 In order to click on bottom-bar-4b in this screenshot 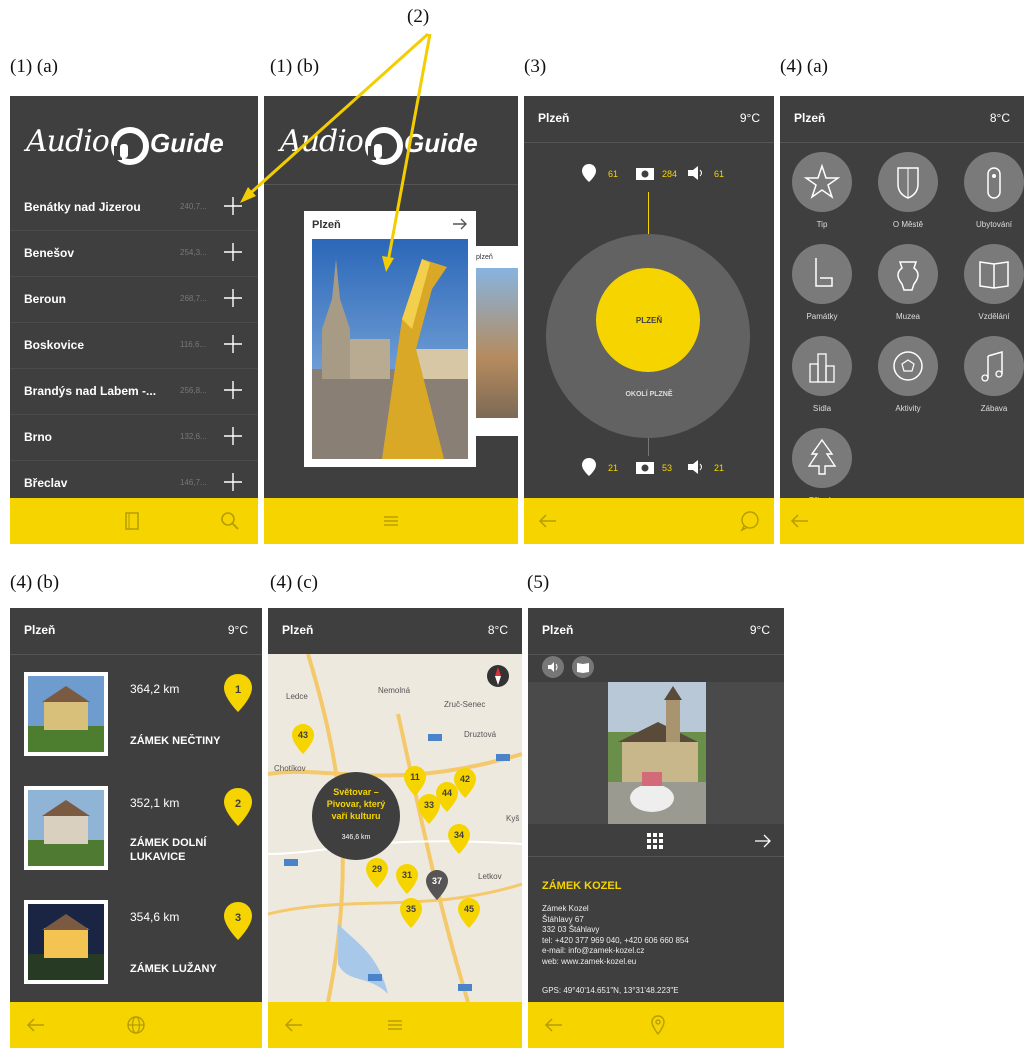, I will do `click(136, 1025)`.